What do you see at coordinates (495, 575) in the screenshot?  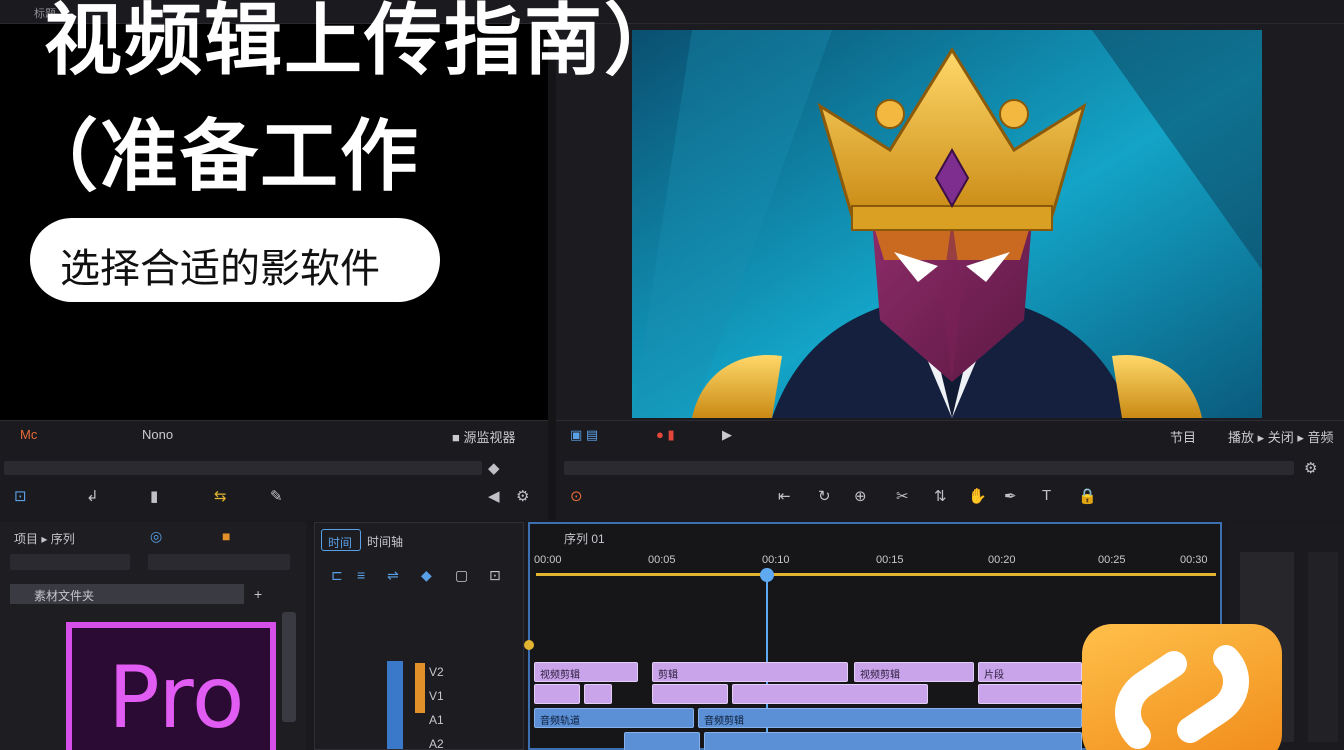 I see `wrench-icon: ⊡` at bounding box center [495, 575].